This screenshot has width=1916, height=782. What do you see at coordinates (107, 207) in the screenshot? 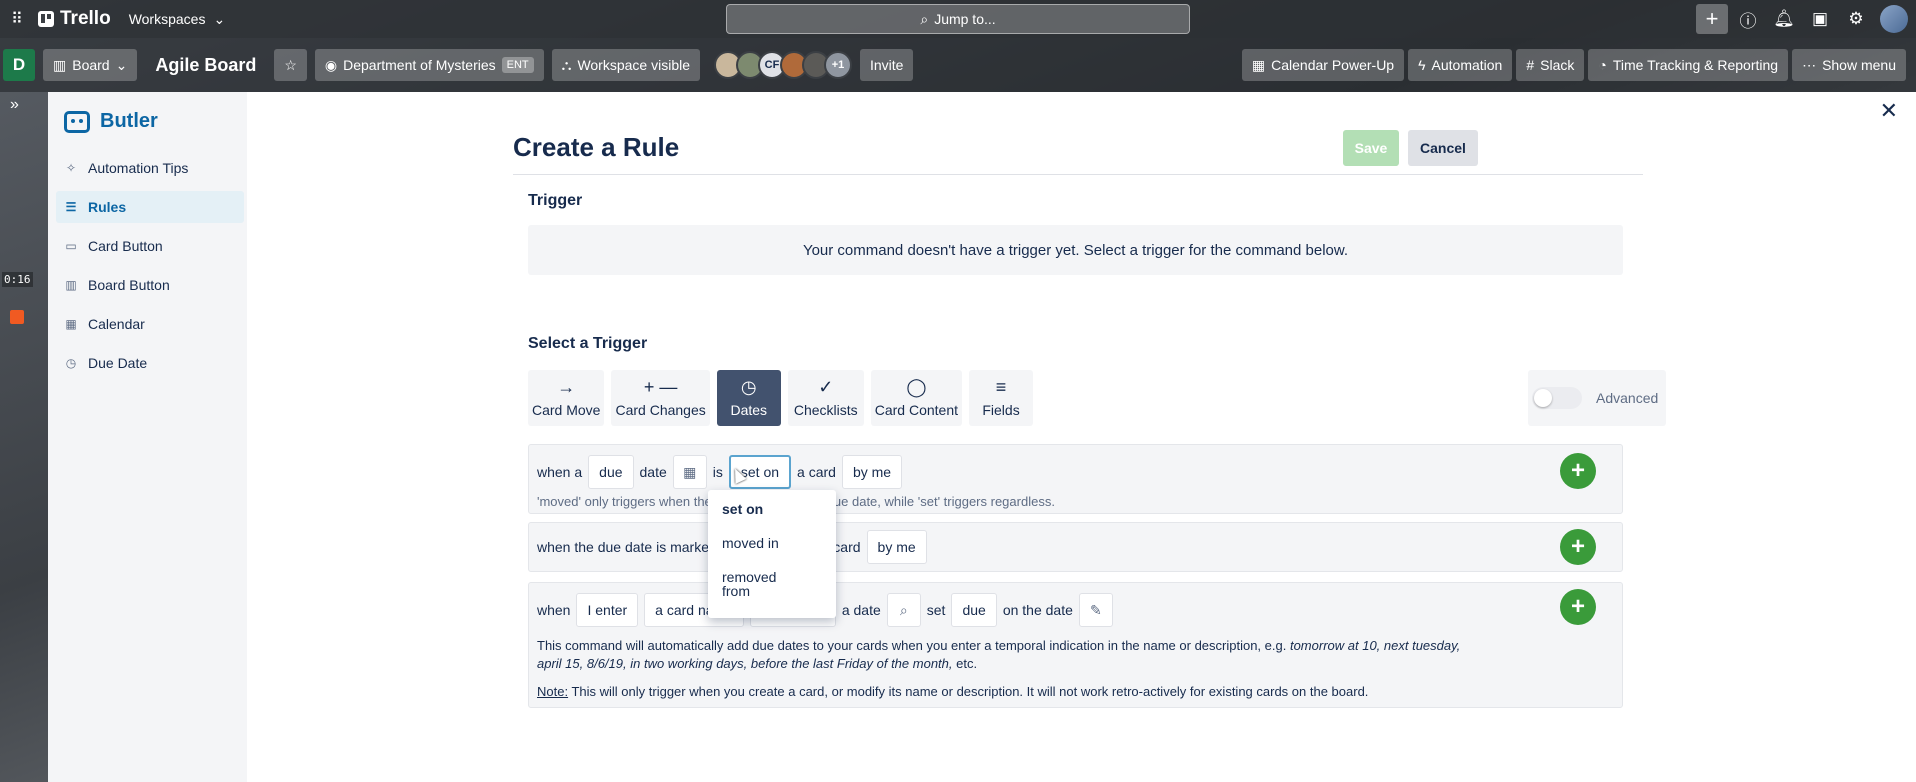
I see `sidebar-item-label: Rules` at bounding box center [107, 207].